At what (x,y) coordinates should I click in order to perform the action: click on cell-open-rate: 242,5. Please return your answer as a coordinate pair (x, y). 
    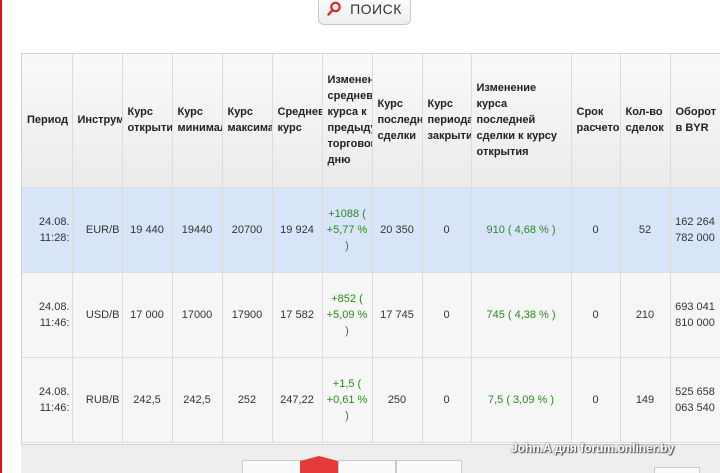
    Looking at the image, I should click on (147, 400).